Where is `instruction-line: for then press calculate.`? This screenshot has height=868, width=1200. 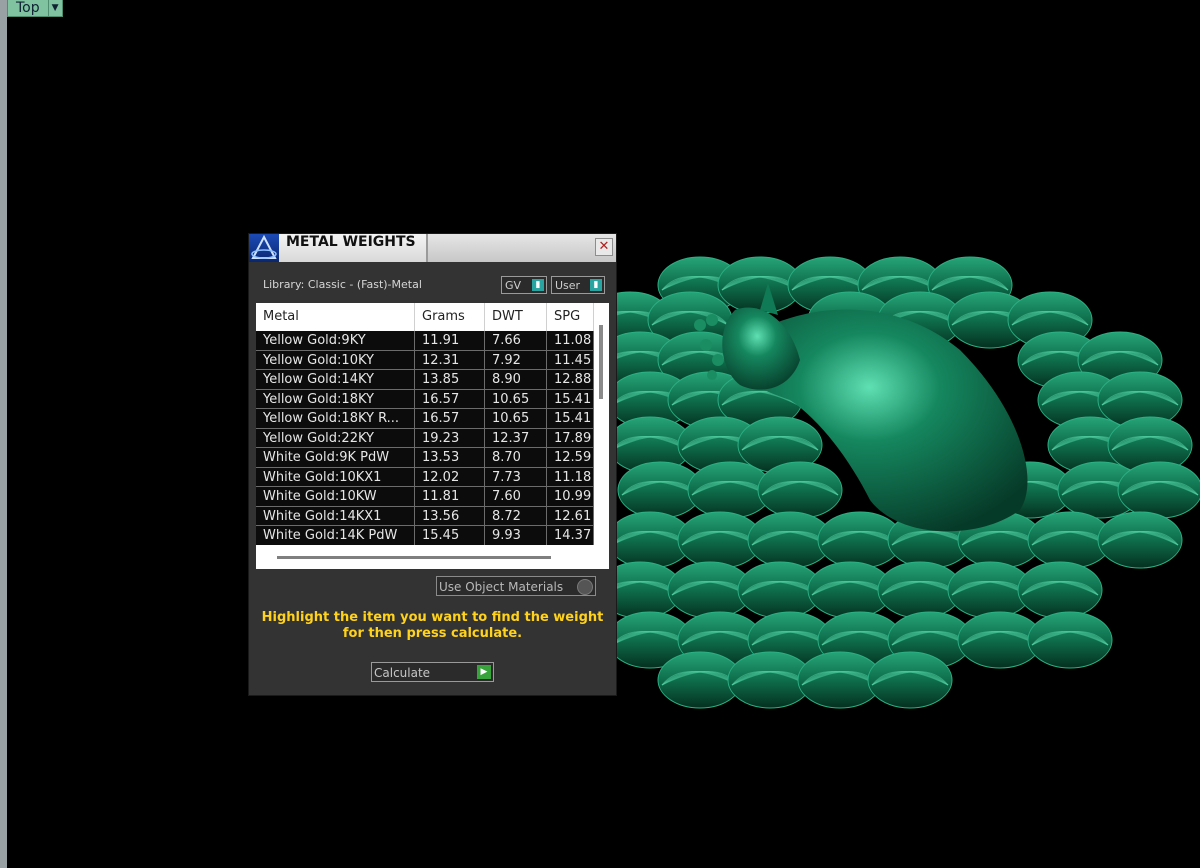 instruction-line: for then press calculate. is located at coordinates (432, 633).